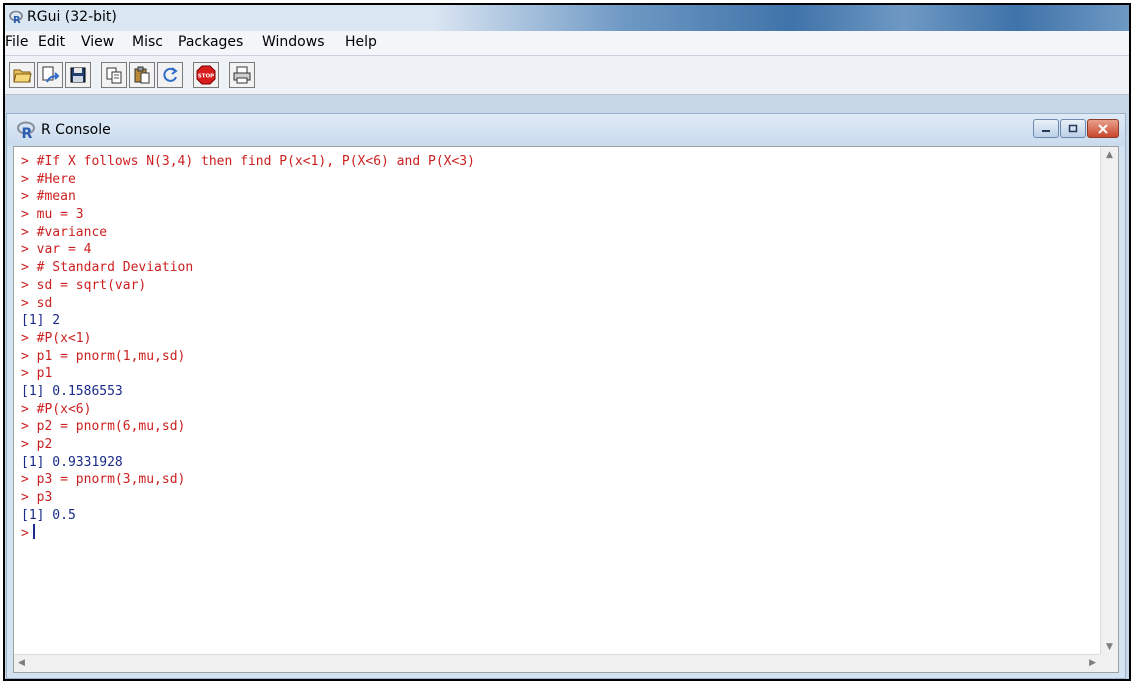  I want to click on scroll-up-icon: ▲, so click(1109, 155).